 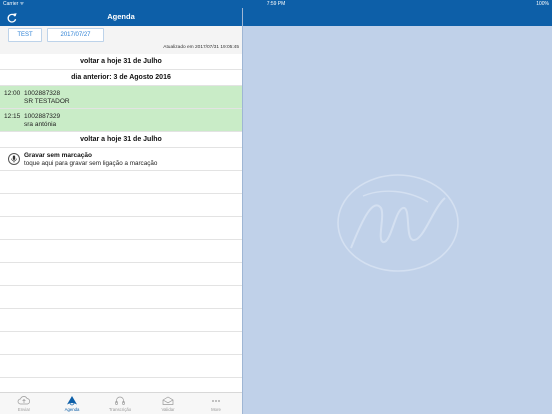 I want to click on battery-text: 100%, so click(x=542, y=4).